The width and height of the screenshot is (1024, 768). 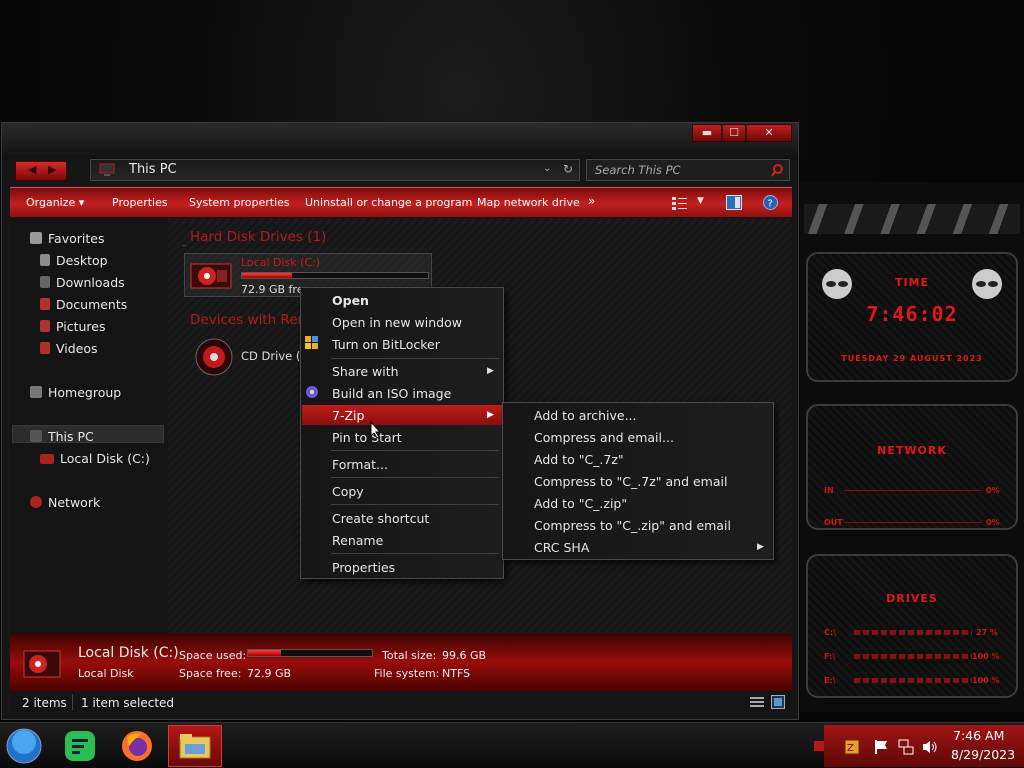 I want to click on drives-gadget: DRIVES C:\ 27 % F:\ 100 % E:\ 100 %, so click(x=912, y=626).